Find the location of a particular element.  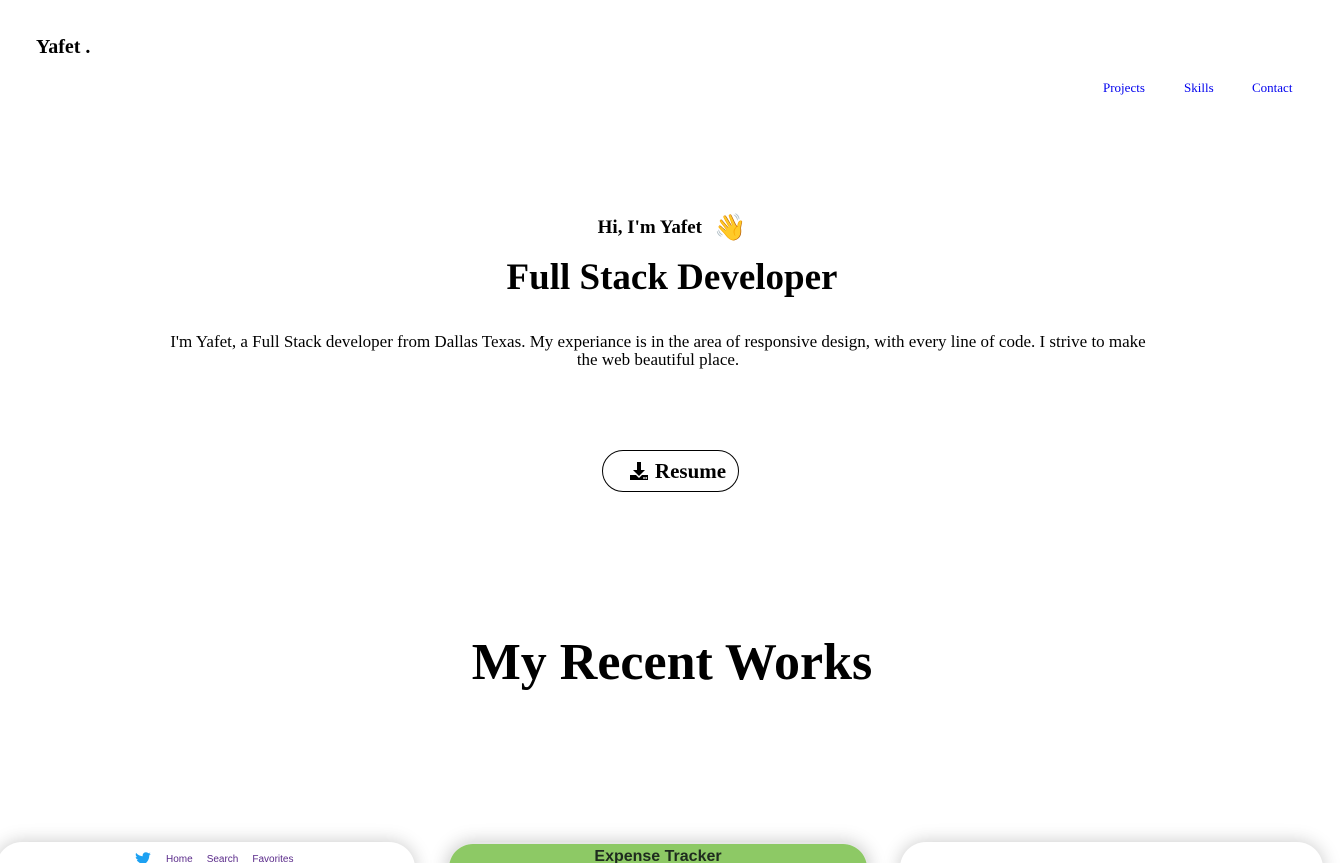

waving-hand-icon: 👋 is located at coordinates (730, 228).